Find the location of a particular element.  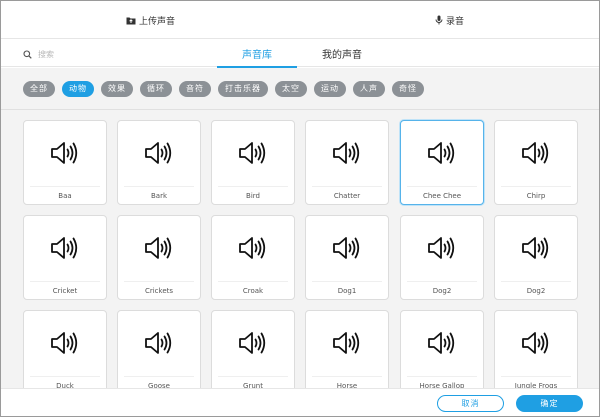

filter-chip: 人声 is located at coordinates (369, 88).